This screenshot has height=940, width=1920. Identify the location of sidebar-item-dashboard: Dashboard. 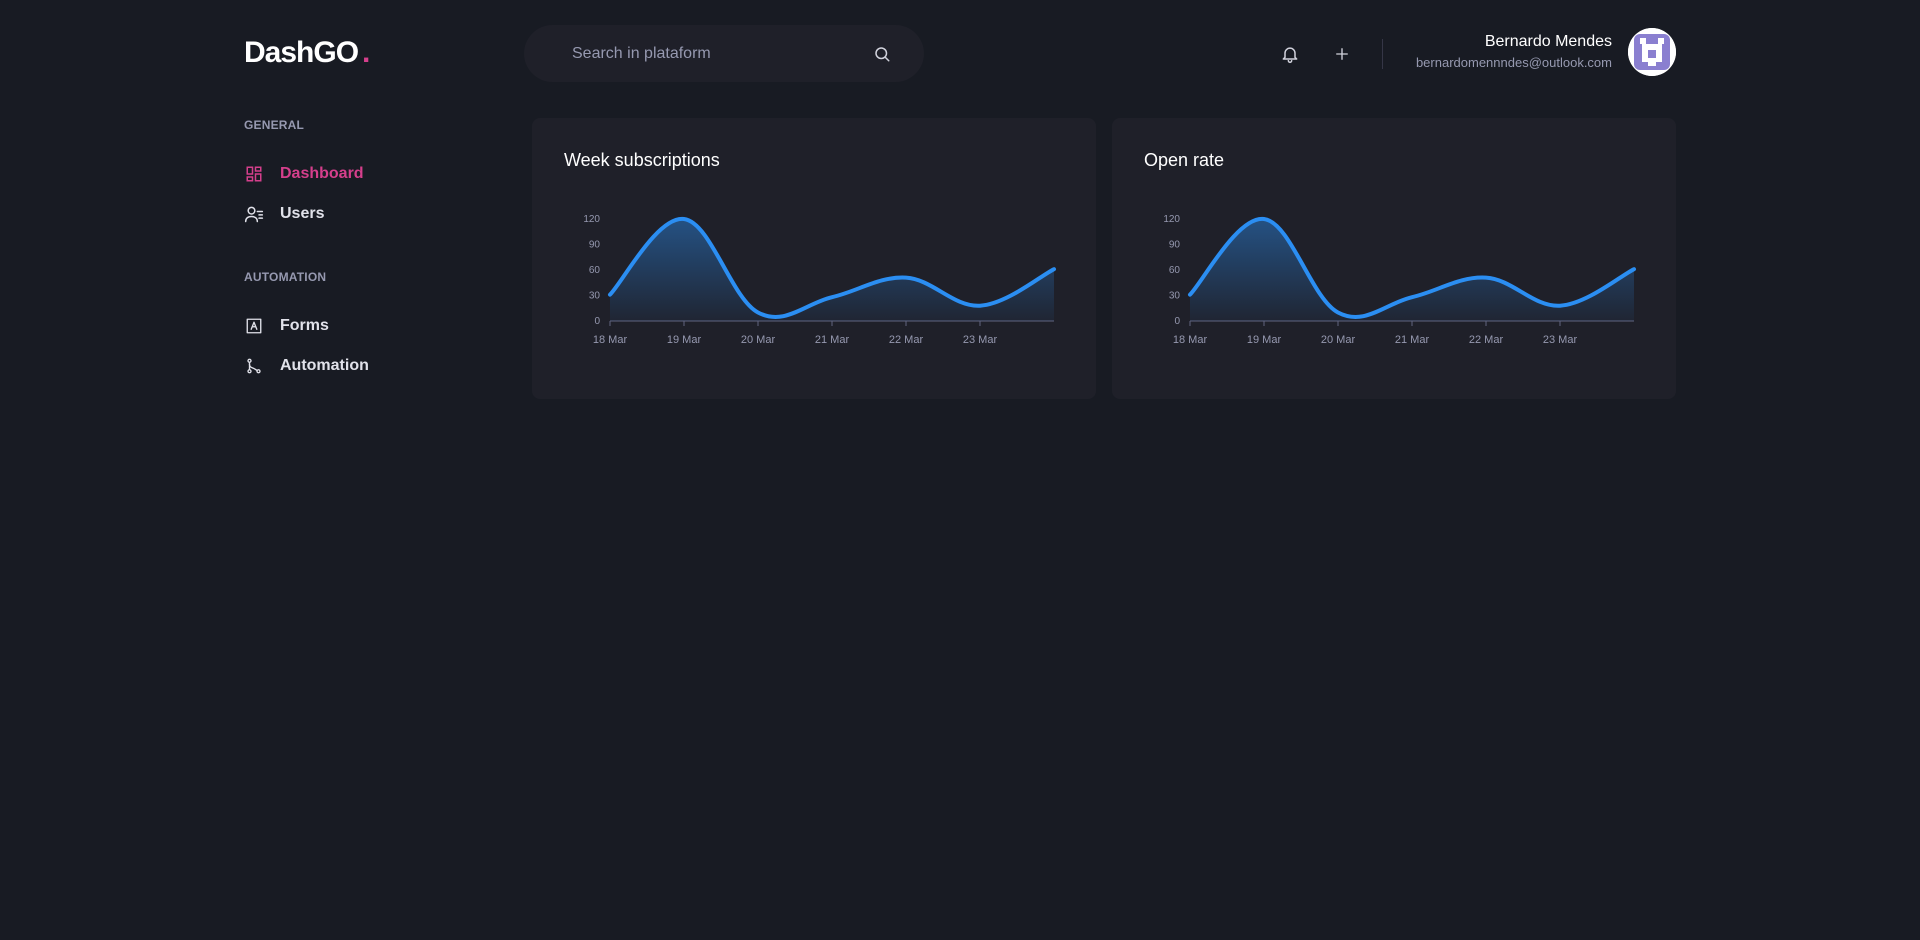
(369, 174).